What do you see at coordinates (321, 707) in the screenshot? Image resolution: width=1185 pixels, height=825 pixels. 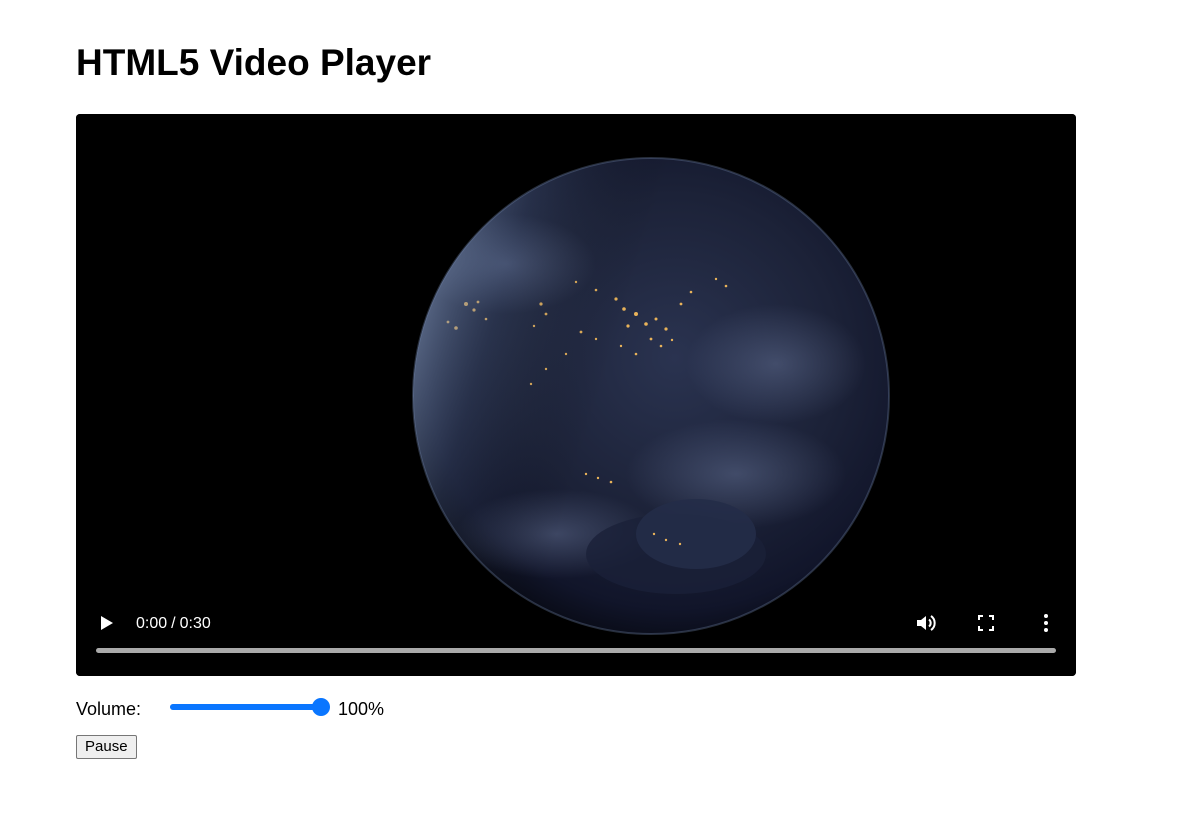 I see `volume-slider-thumb` at bounding box center [321, 707].